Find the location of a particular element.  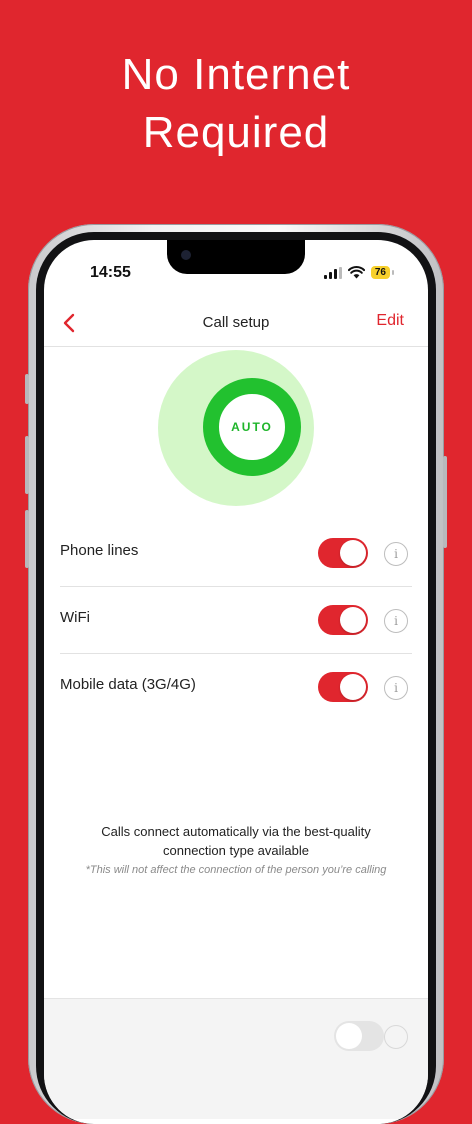

wifi-info-icon: i is located at coordinates (396, 621).